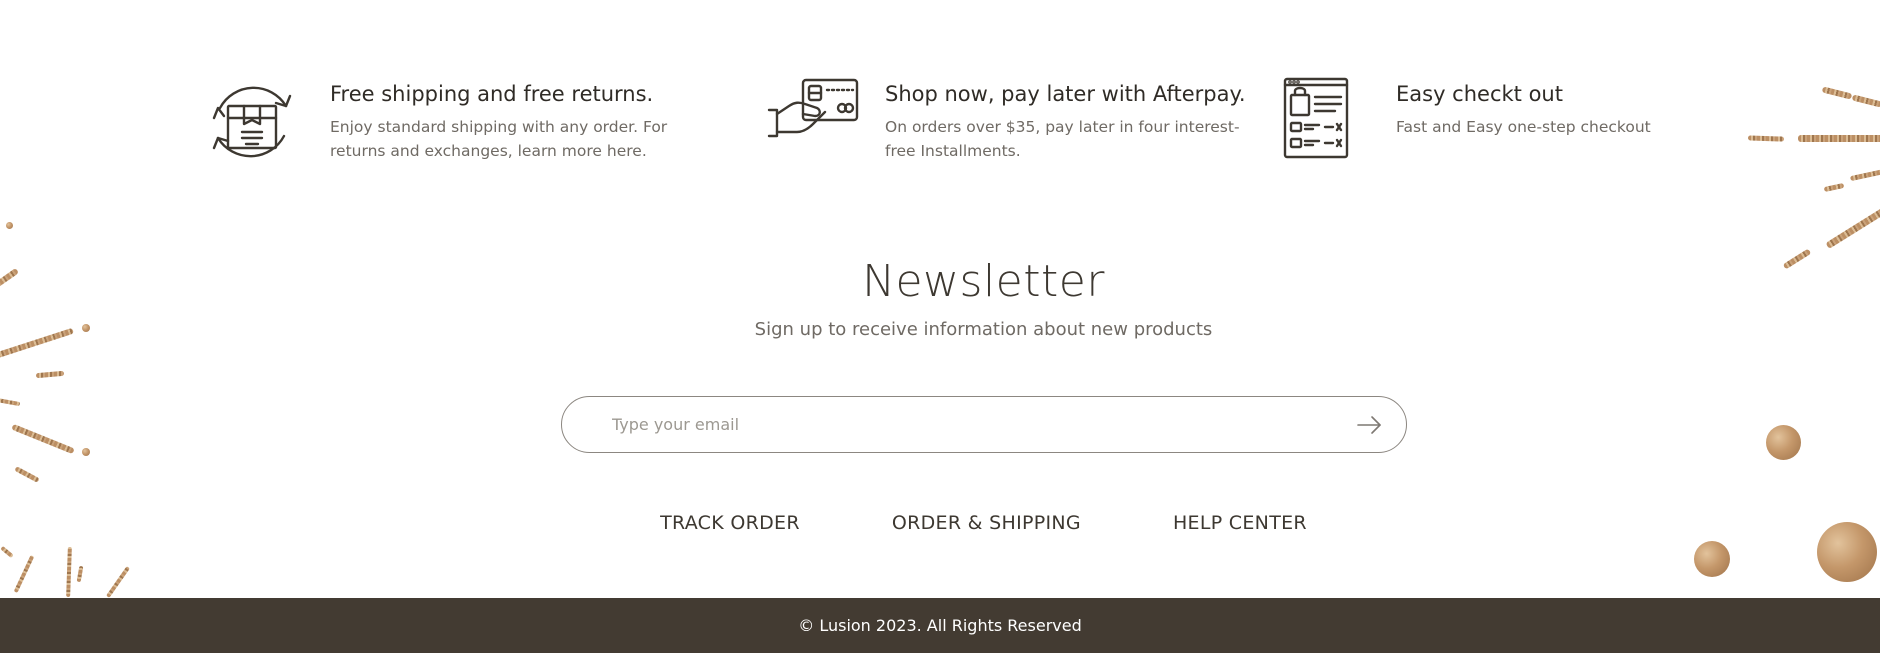 Image resolution: width=1880 pixels, height=653 pixels. I want to click on feature-description: Fast and Easy one-step checkout, so click(1523, 127).